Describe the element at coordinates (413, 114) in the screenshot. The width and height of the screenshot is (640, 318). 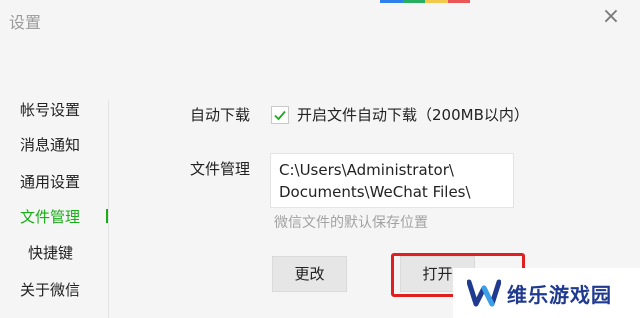
I see `auto-download-checkbox-label: 开启文件自动下载（200MB以内）` at that location.